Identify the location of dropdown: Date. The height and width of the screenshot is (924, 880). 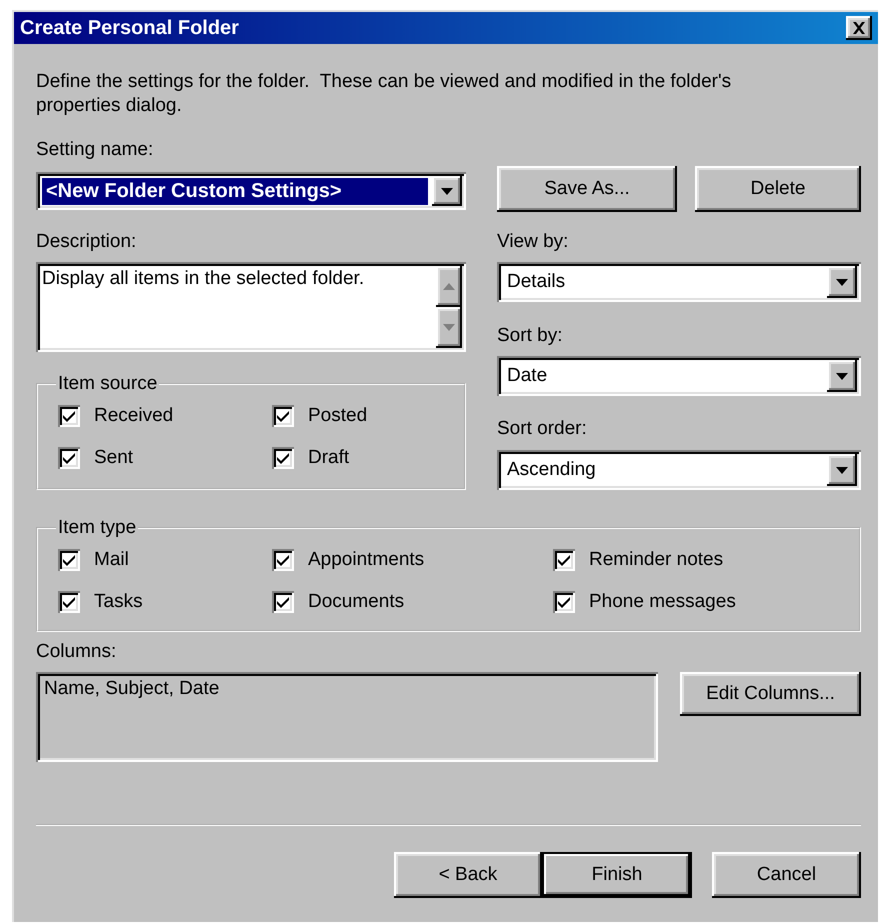
(679, 376).